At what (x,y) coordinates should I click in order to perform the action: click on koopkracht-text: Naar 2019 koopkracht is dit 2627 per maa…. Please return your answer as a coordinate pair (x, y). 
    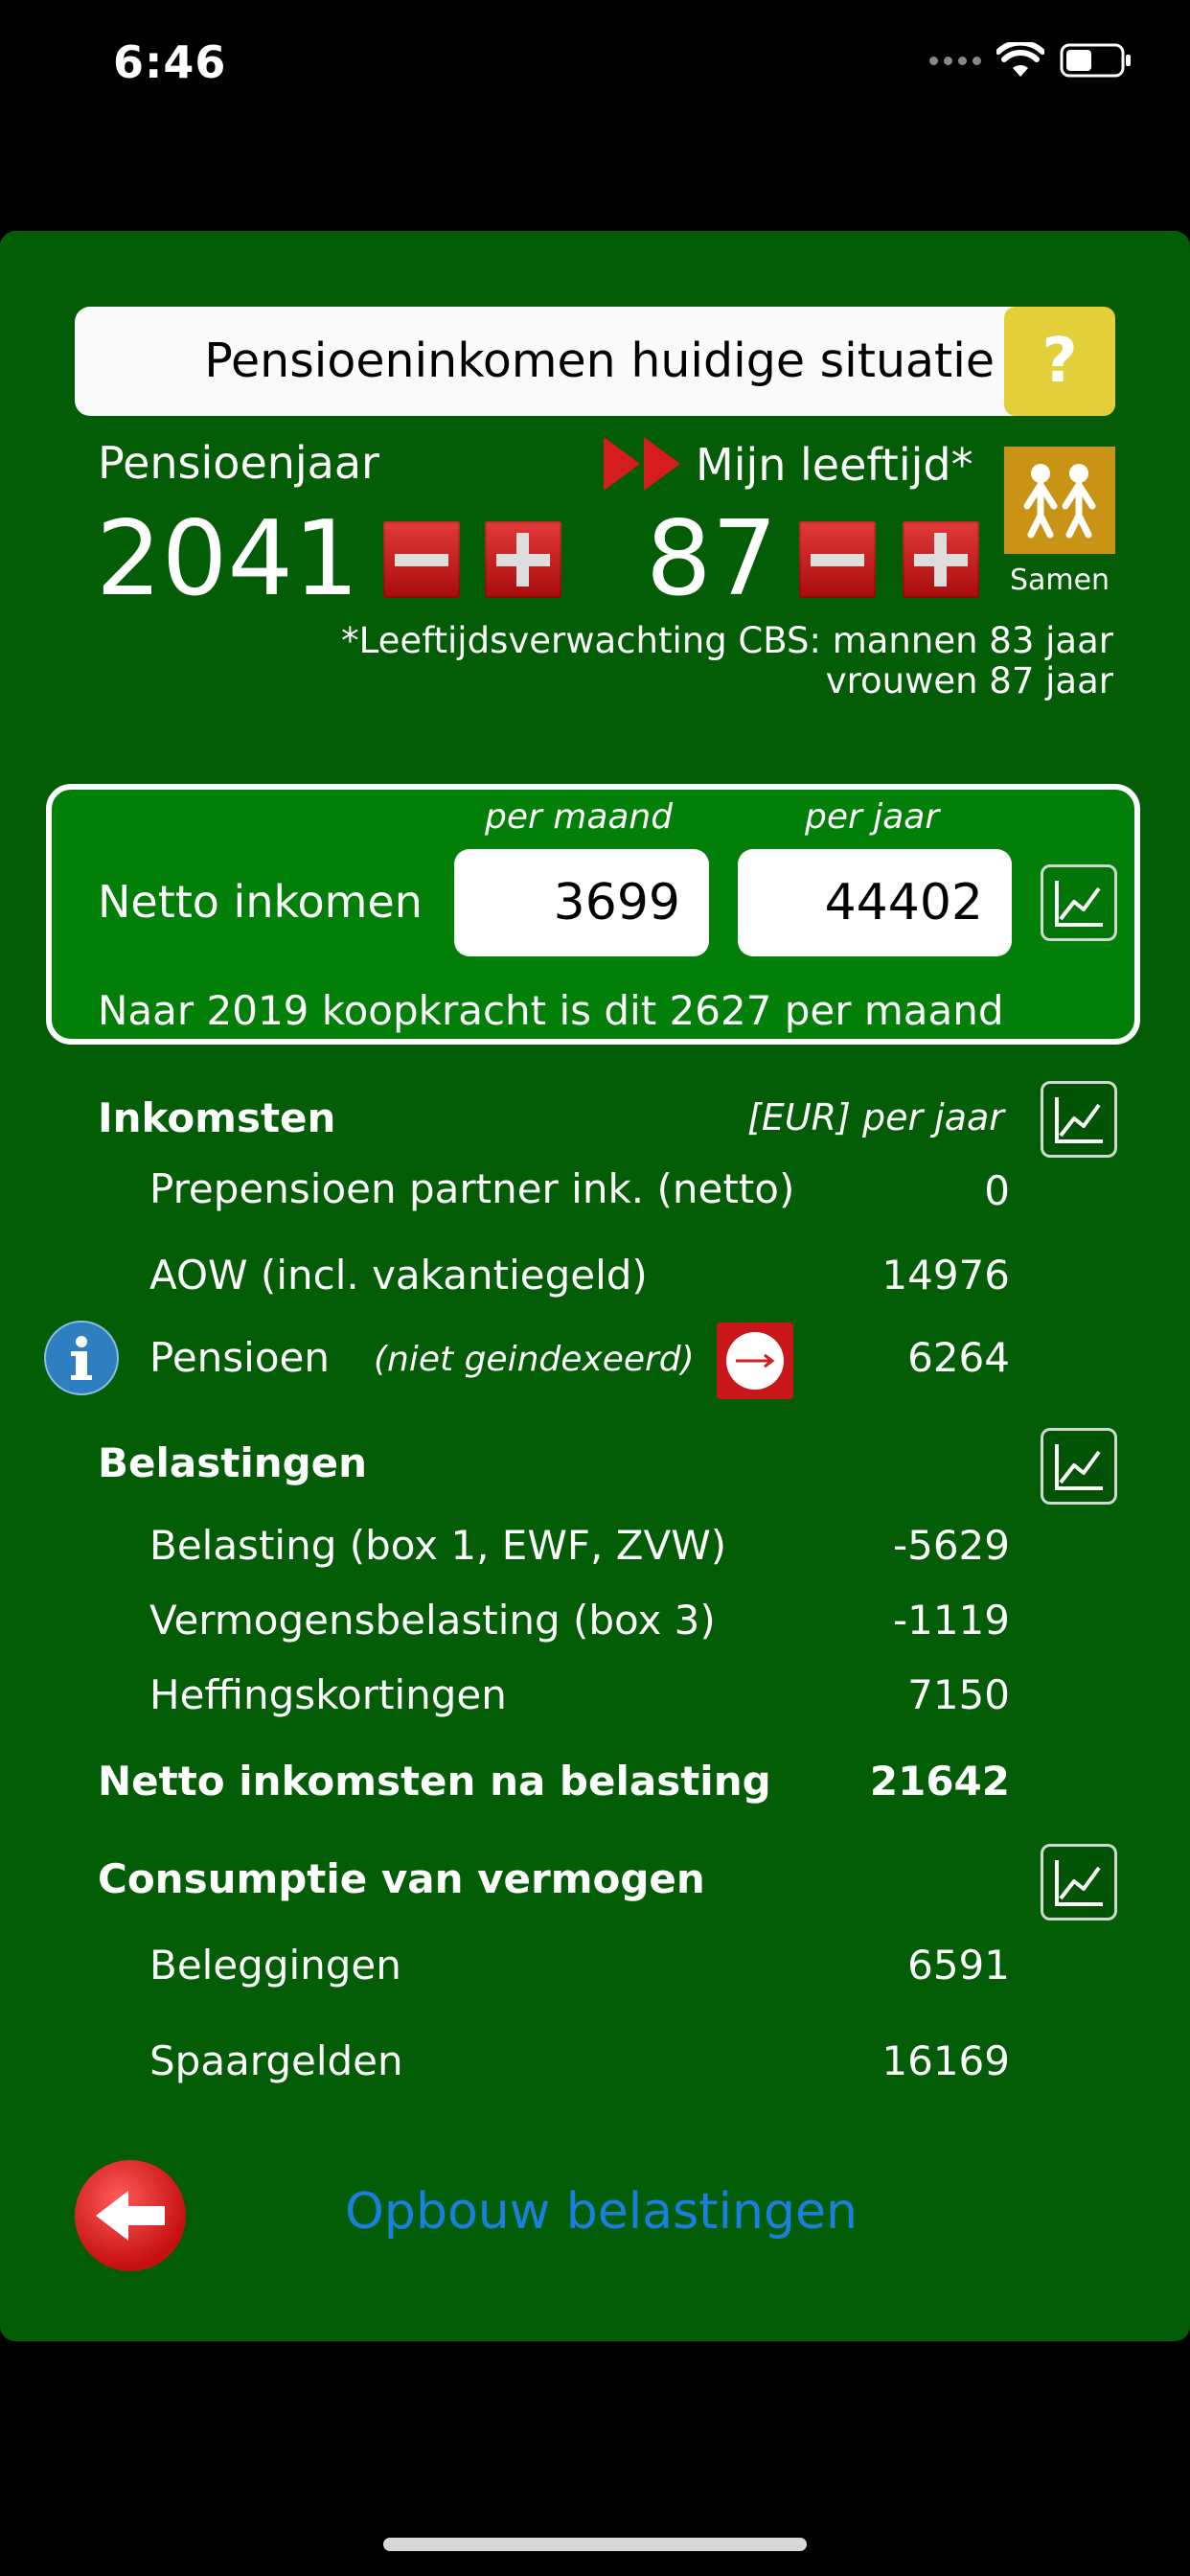
    Looking at the image, I should click on (551, 1010).